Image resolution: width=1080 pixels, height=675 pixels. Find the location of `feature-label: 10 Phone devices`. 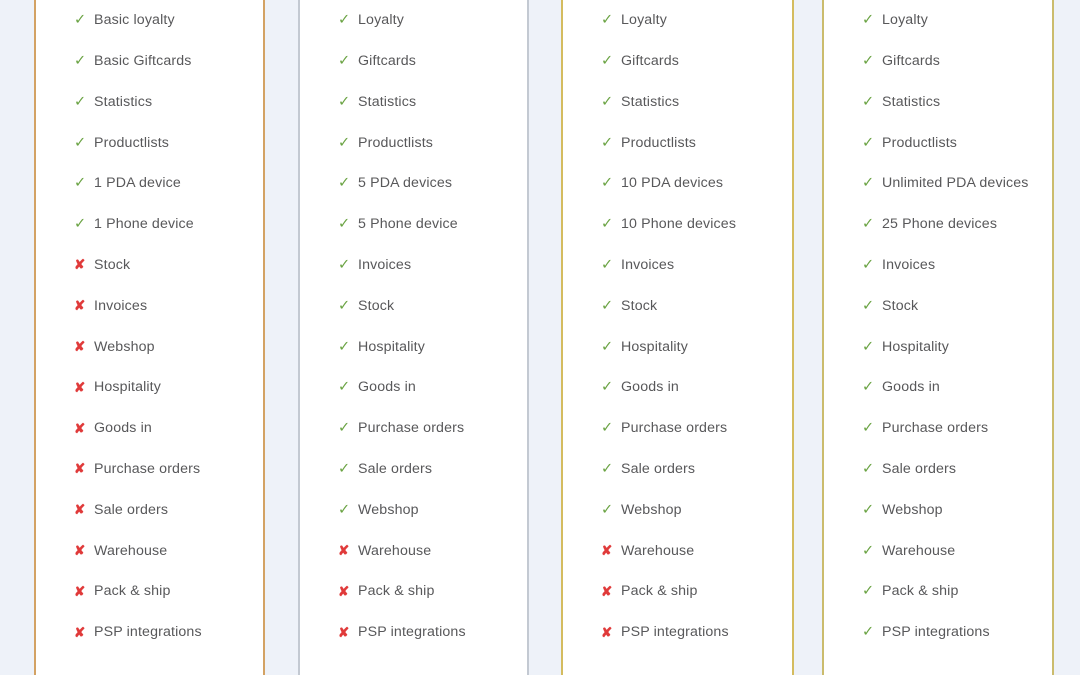

feature-label: 10 Phone devices is located at coordinates (679, 224).